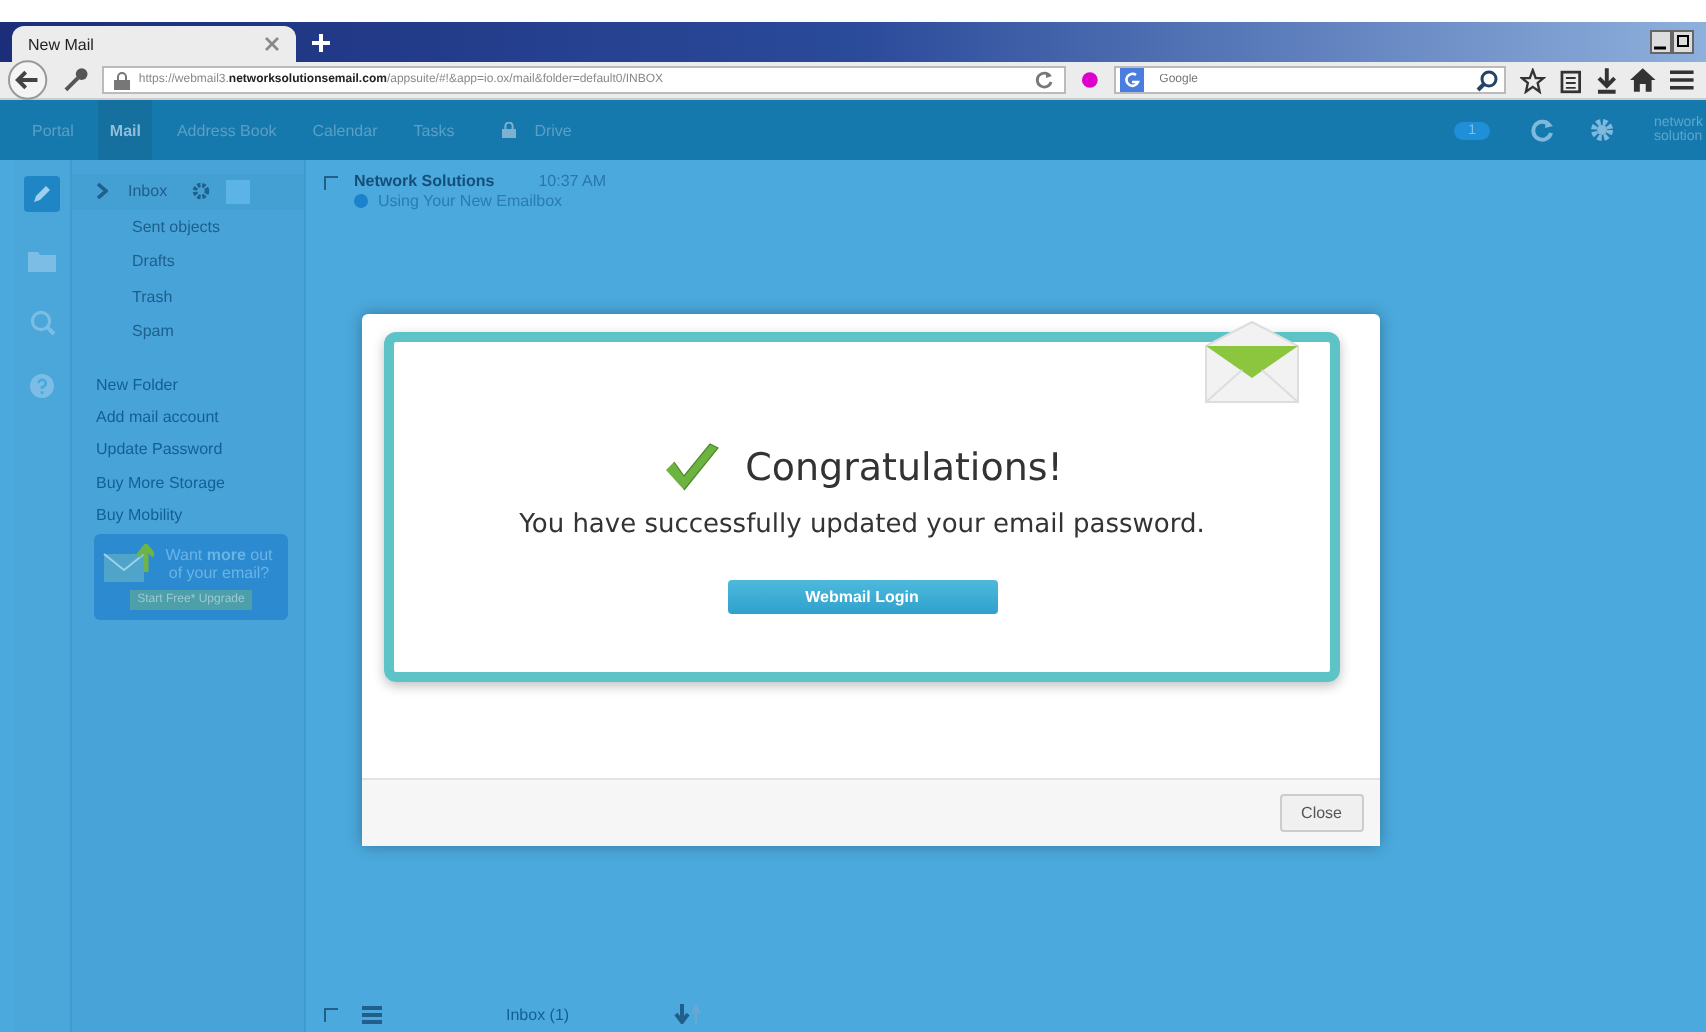 The height and width of the screenshot is (1032, 1706). Describe the element at coordinates (1542, 130) in the screenshot. I see `refresh-icon` at that location.